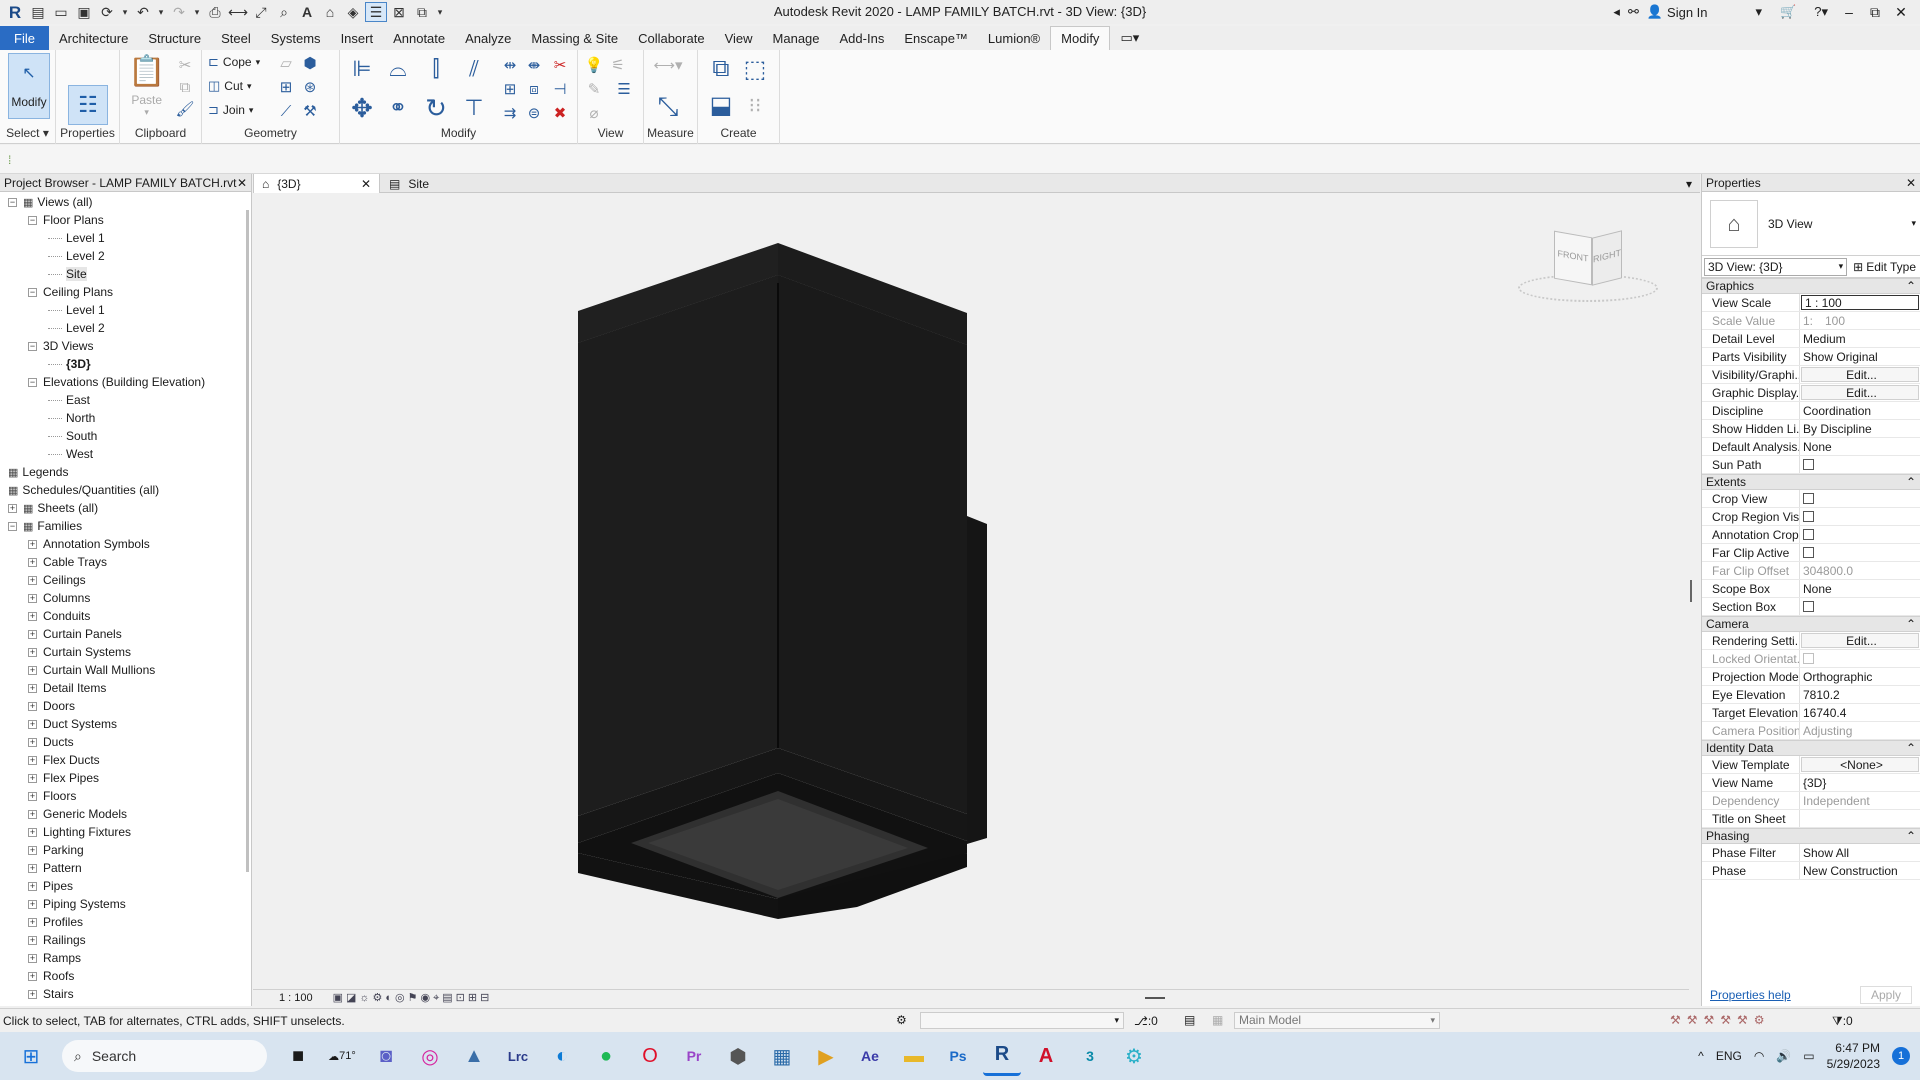 The width and height of the screenshot is (1920, 1080). I want to click on sketchup-icon: ⬢, so click(738, 1056).